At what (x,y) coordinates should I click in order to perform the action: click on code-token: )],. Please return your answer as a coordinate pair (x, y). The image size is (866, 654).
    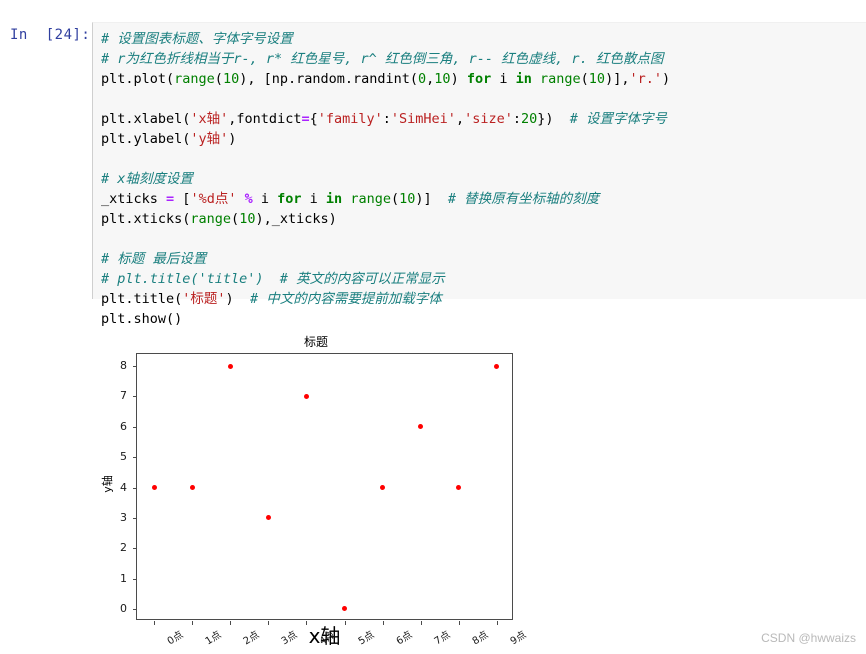
    Looking at the image, I should click on (617, 79).